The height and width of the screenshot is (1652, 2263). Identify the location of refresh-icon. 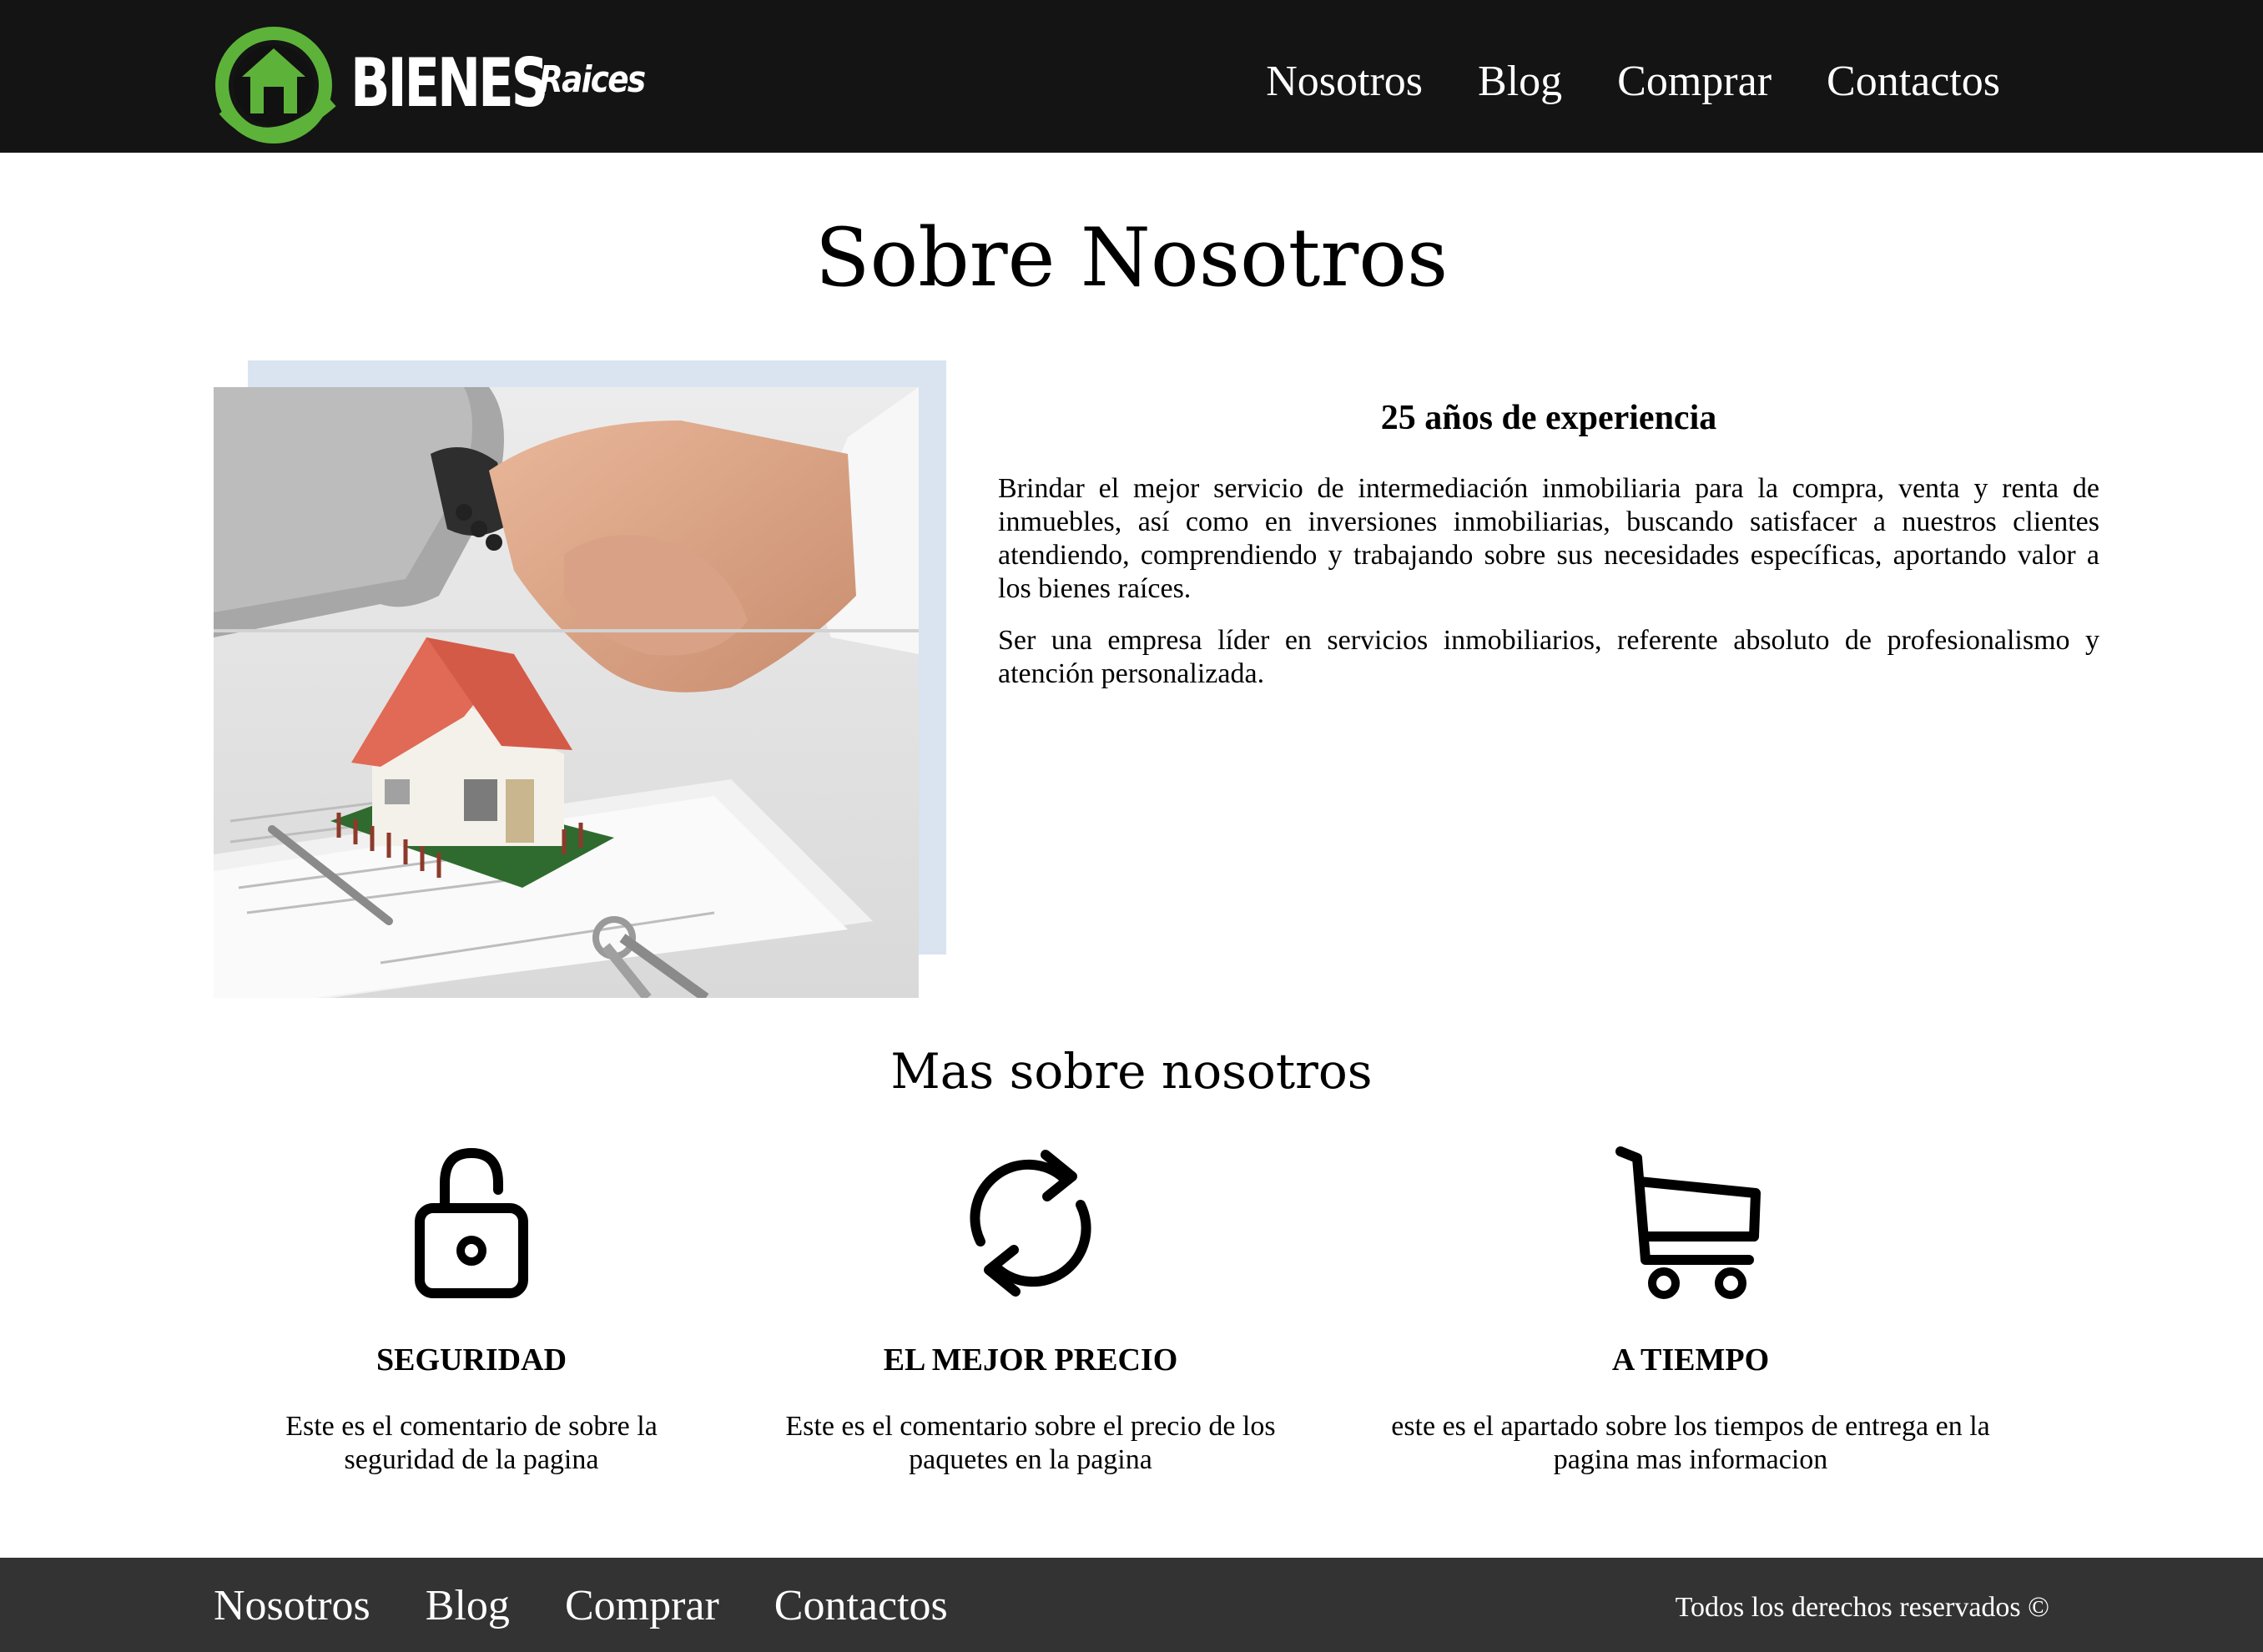
(1030, 1224).